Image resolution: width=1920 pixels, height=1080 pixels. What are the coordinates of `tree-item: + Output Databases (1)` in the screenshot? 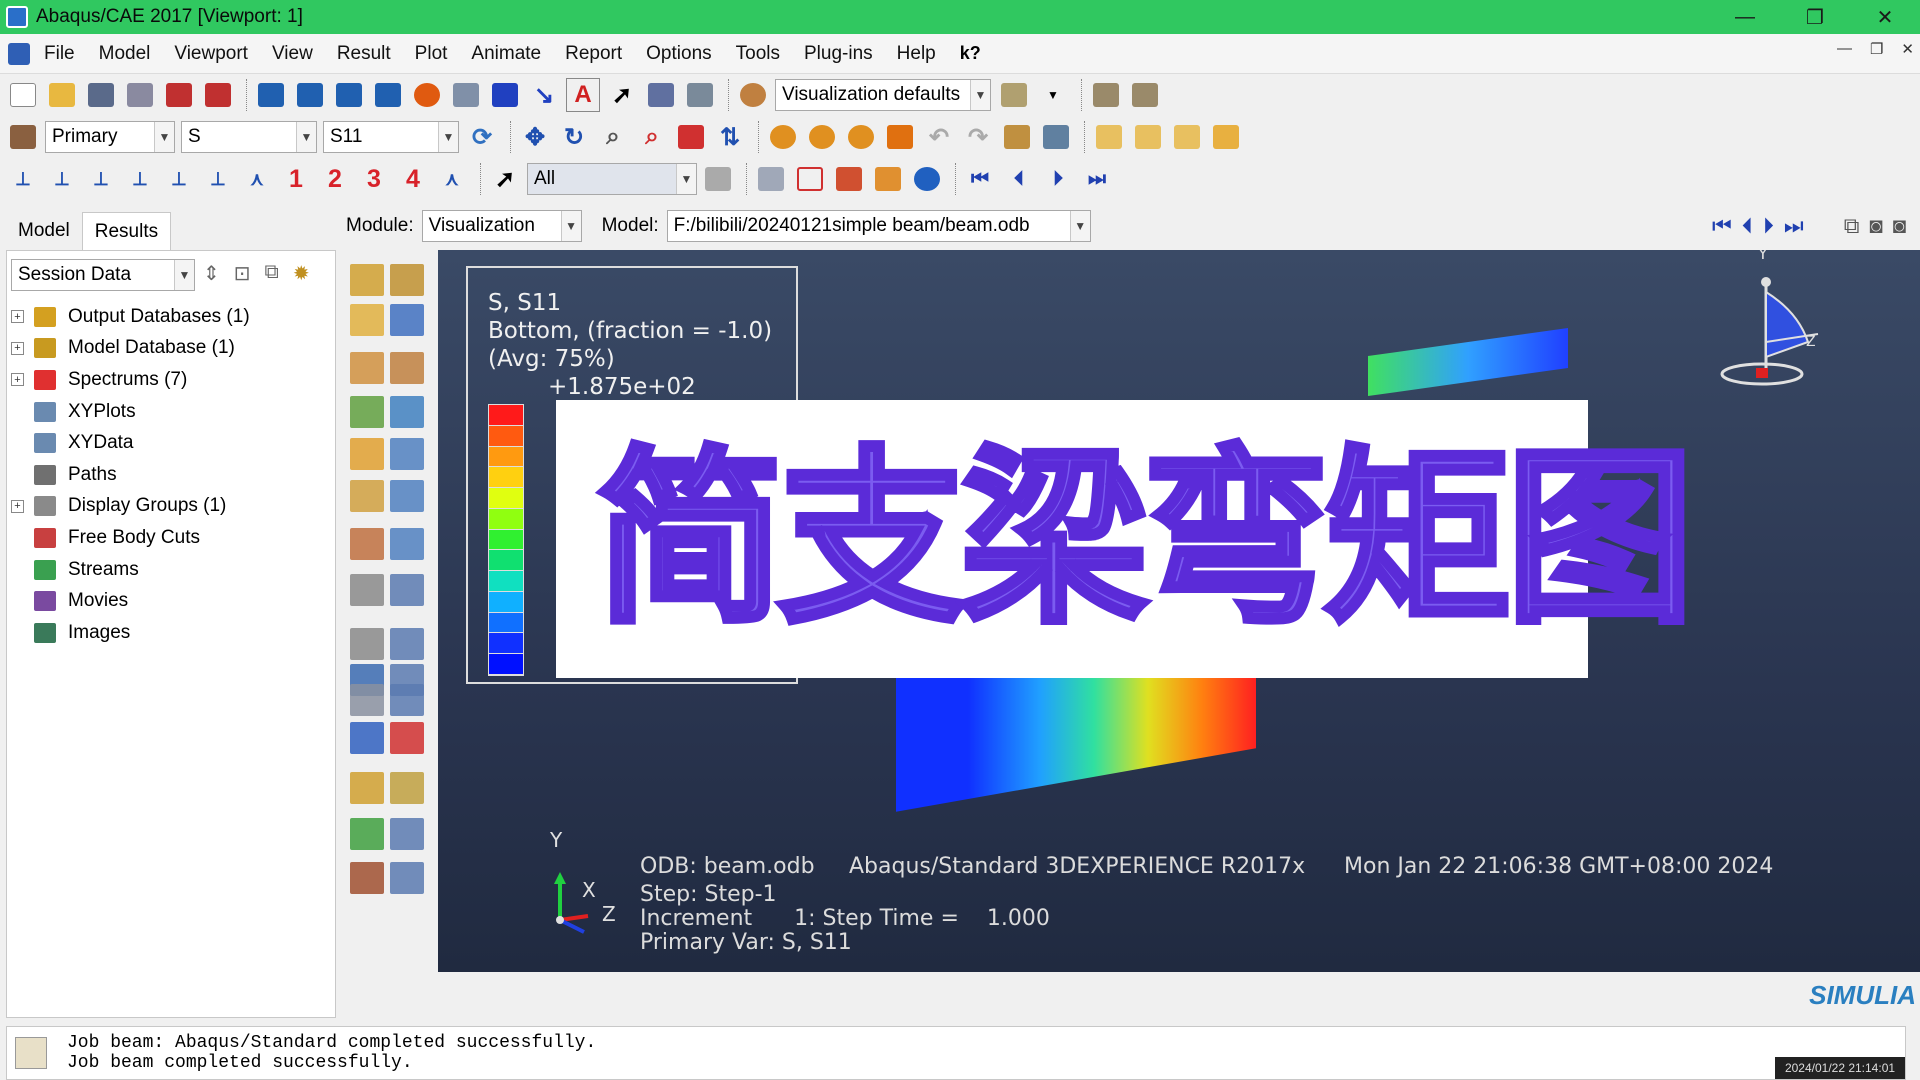 It's located at (130, 317).